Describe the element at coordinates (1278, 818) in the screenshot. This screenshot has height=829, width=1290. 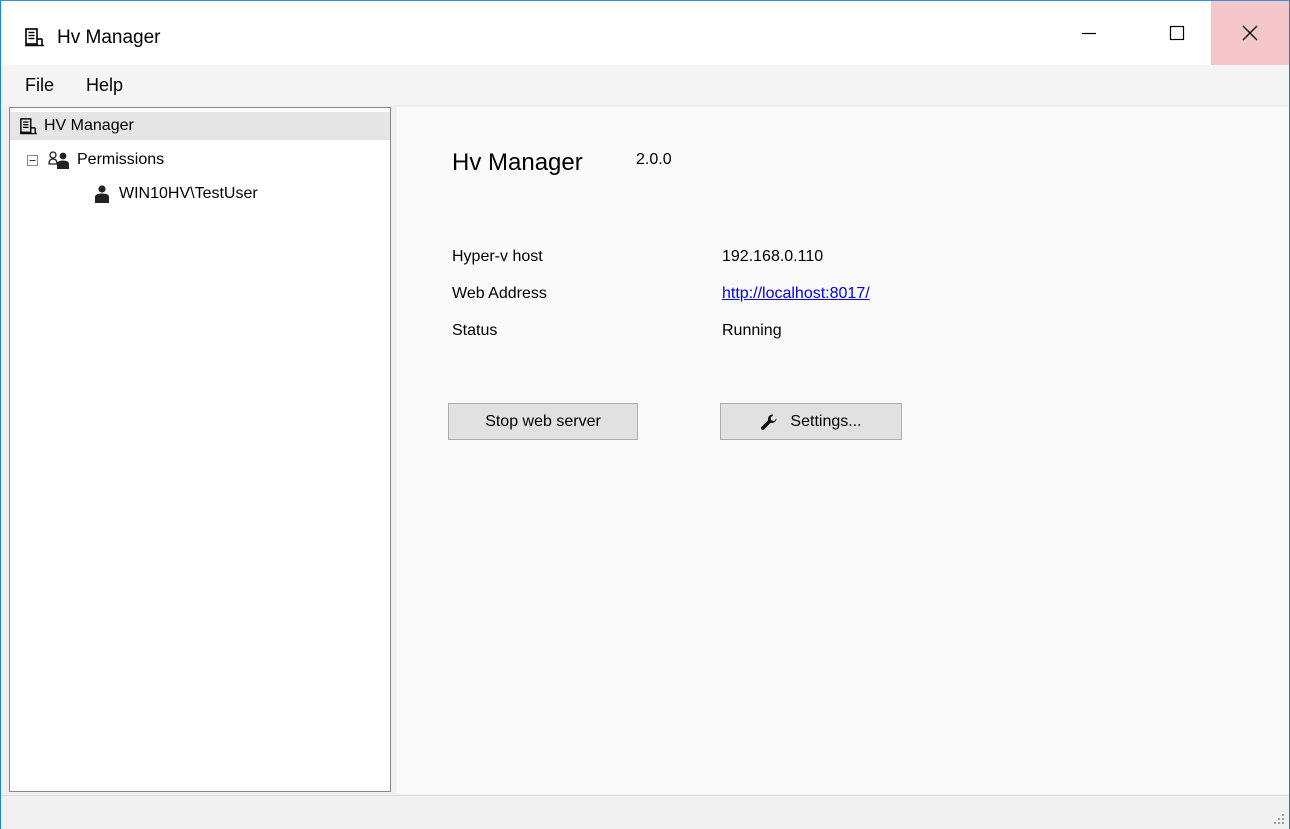
I see `resize-grip-icon` at that location.